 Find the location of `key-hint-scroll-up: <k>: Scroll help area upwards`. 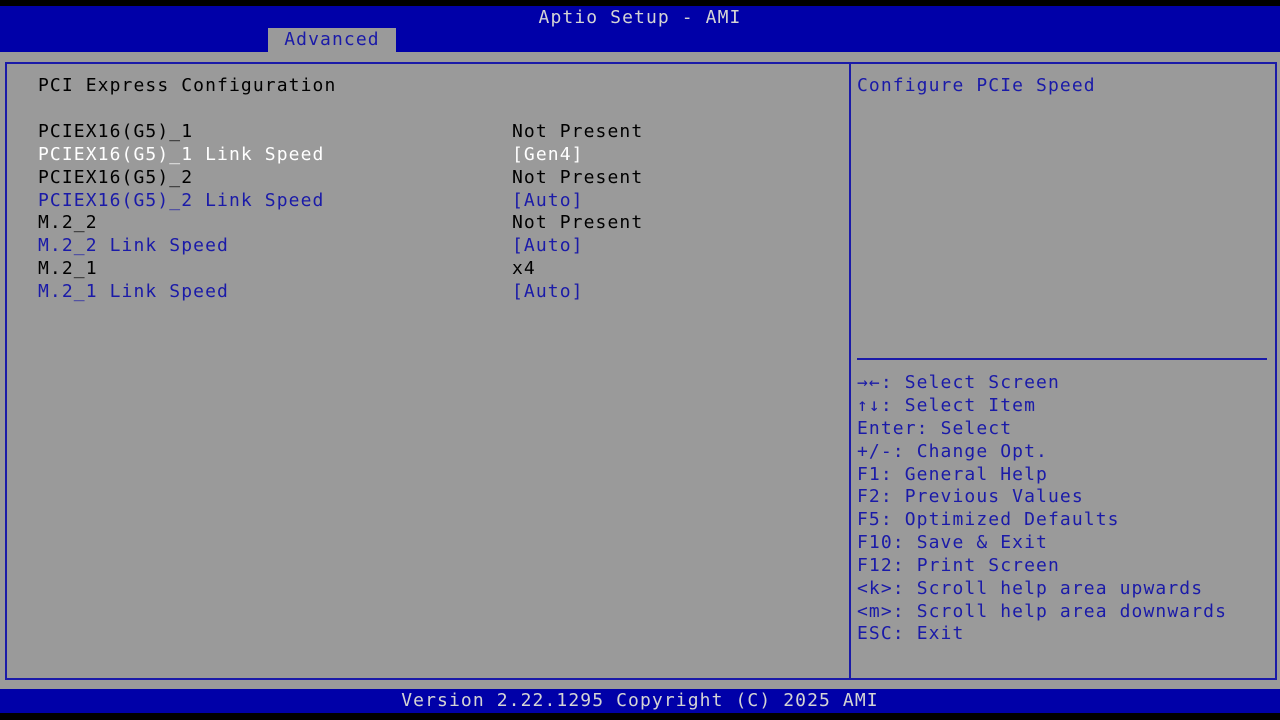

key-hint-scroll-up: <k>: Scroll help area upwards is located at coordinates (1030, 588).